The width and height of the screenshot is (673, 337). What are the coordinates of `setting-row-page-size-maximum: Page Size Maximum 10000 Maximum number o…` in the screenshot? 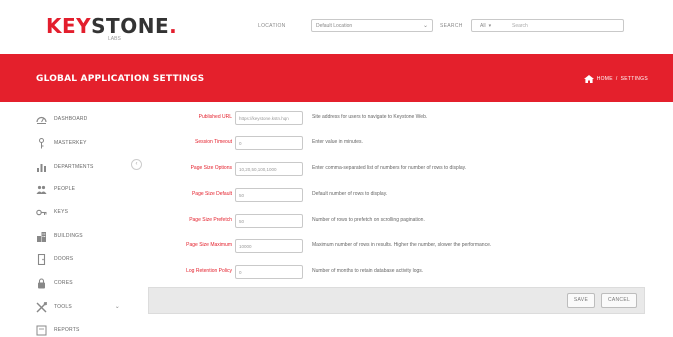 It's located at (398, 246).